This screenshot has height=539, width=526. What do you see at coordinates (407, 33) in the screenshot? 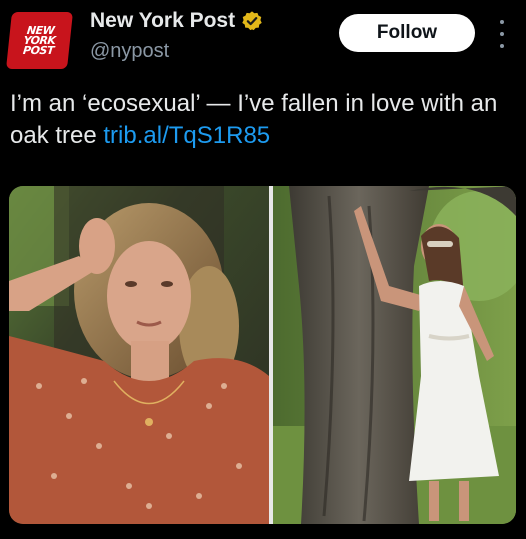
I see `follow-button: Follow` at bounding box center [407, 33].